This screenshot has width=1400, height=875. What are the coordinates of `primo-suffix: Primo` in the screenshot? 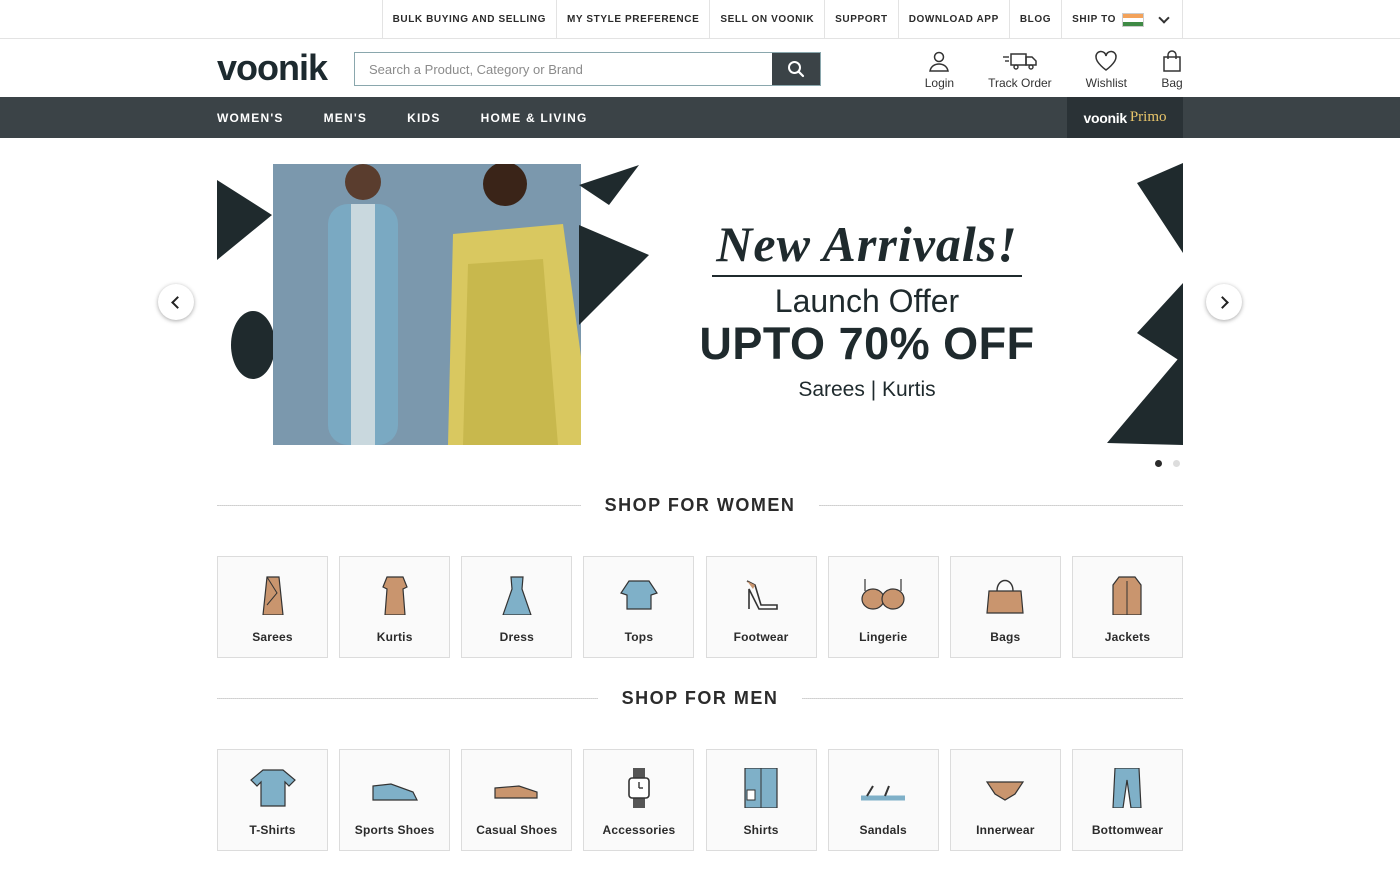 It's located at (1148, 117).